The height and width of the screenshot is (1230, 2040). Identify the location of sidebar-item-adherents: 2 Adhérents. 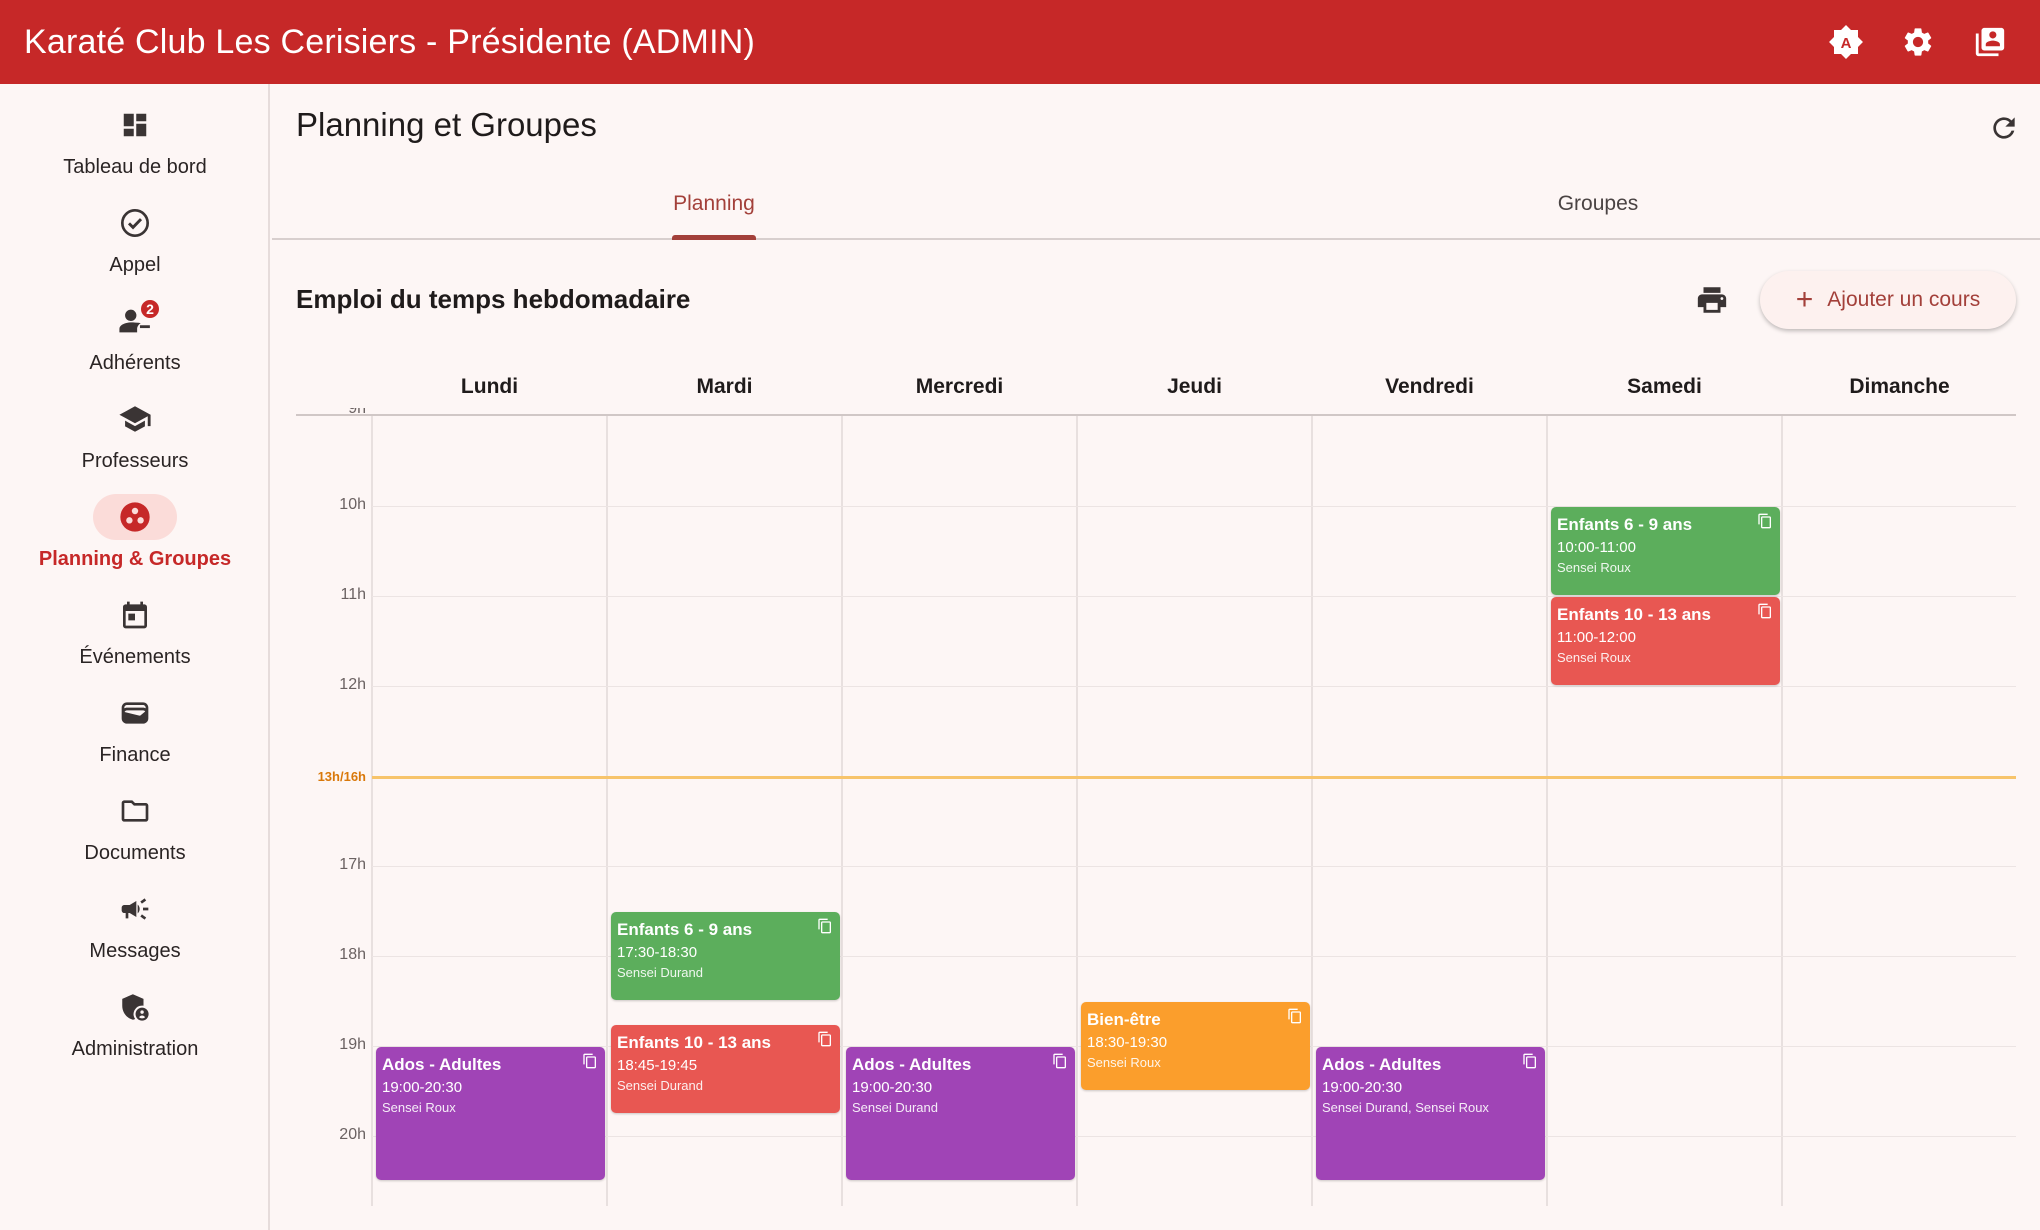
(135, 347).